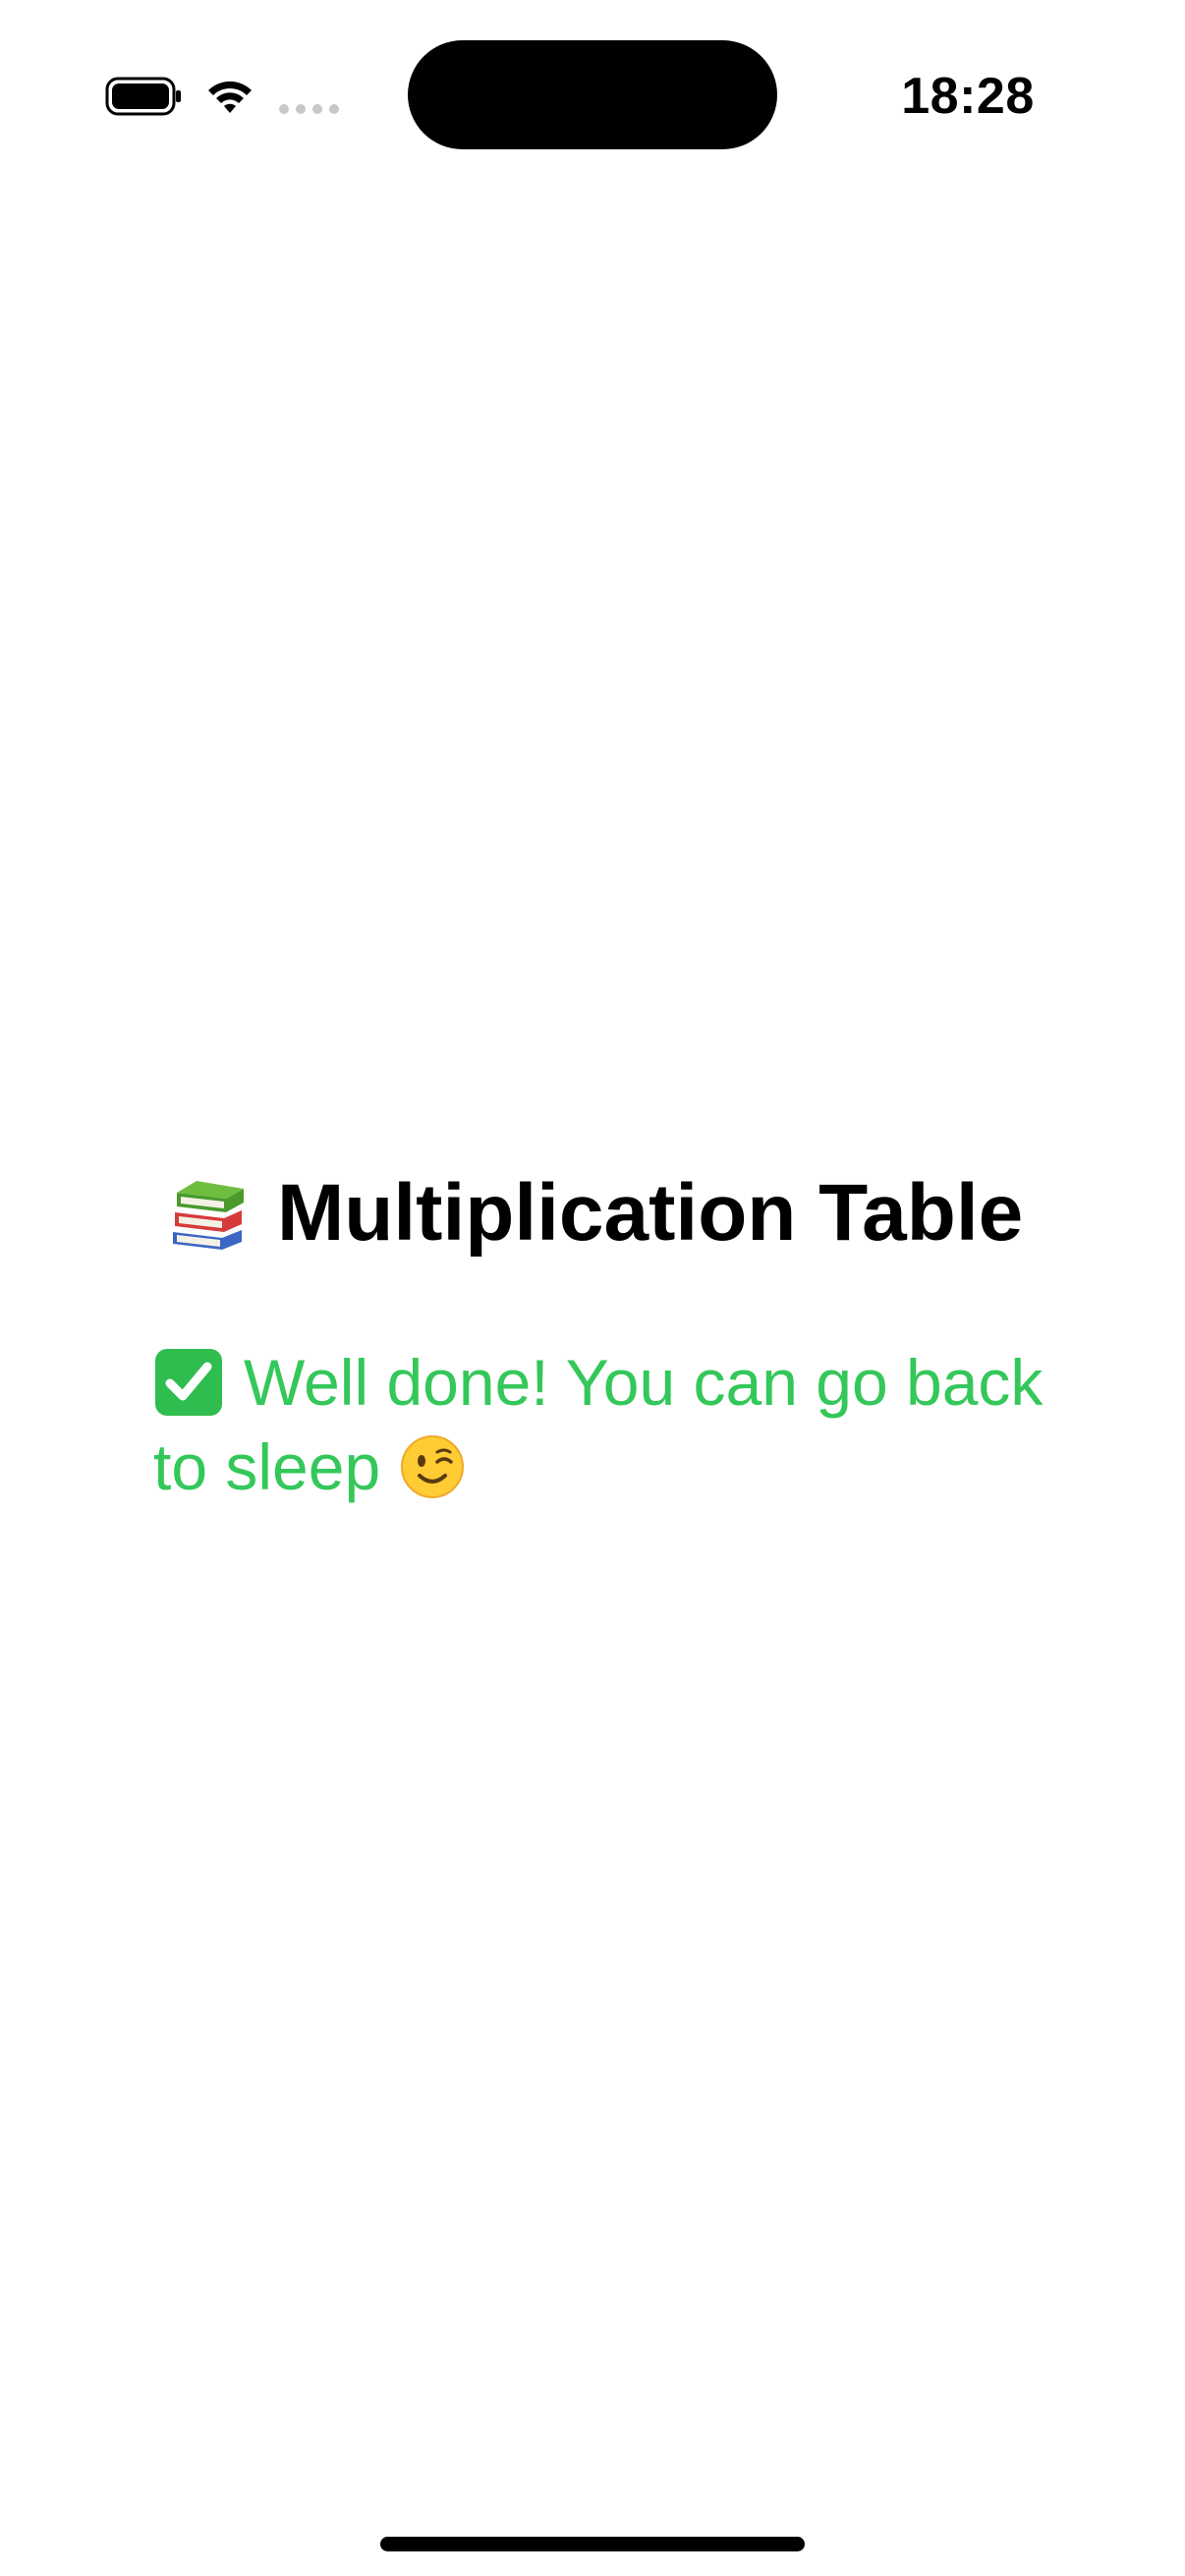  I want to click on success-message-text-1: Well done! You can go back, so click(644, 1382).